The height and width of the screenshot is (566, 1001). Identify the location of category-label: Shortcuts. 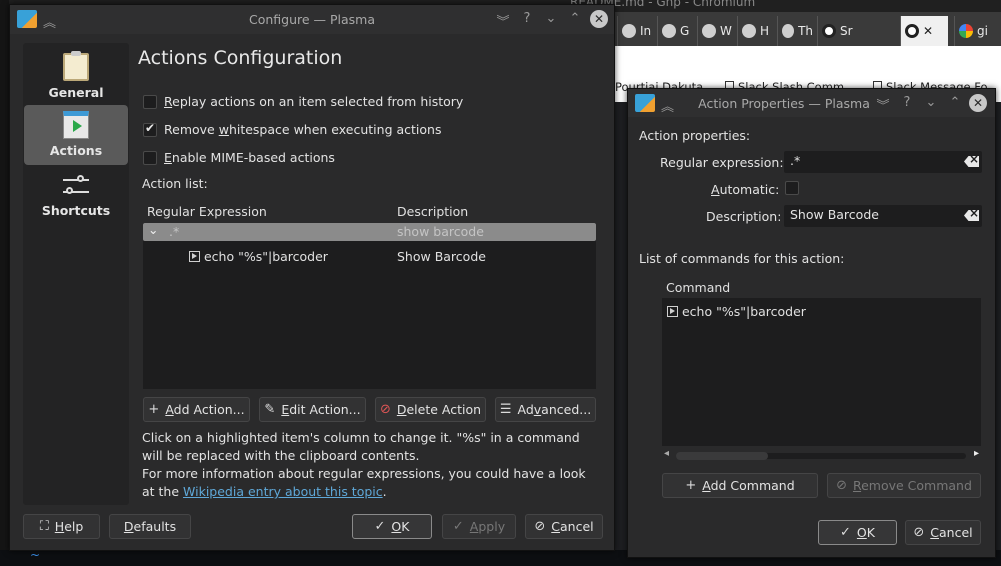
(76, 210).